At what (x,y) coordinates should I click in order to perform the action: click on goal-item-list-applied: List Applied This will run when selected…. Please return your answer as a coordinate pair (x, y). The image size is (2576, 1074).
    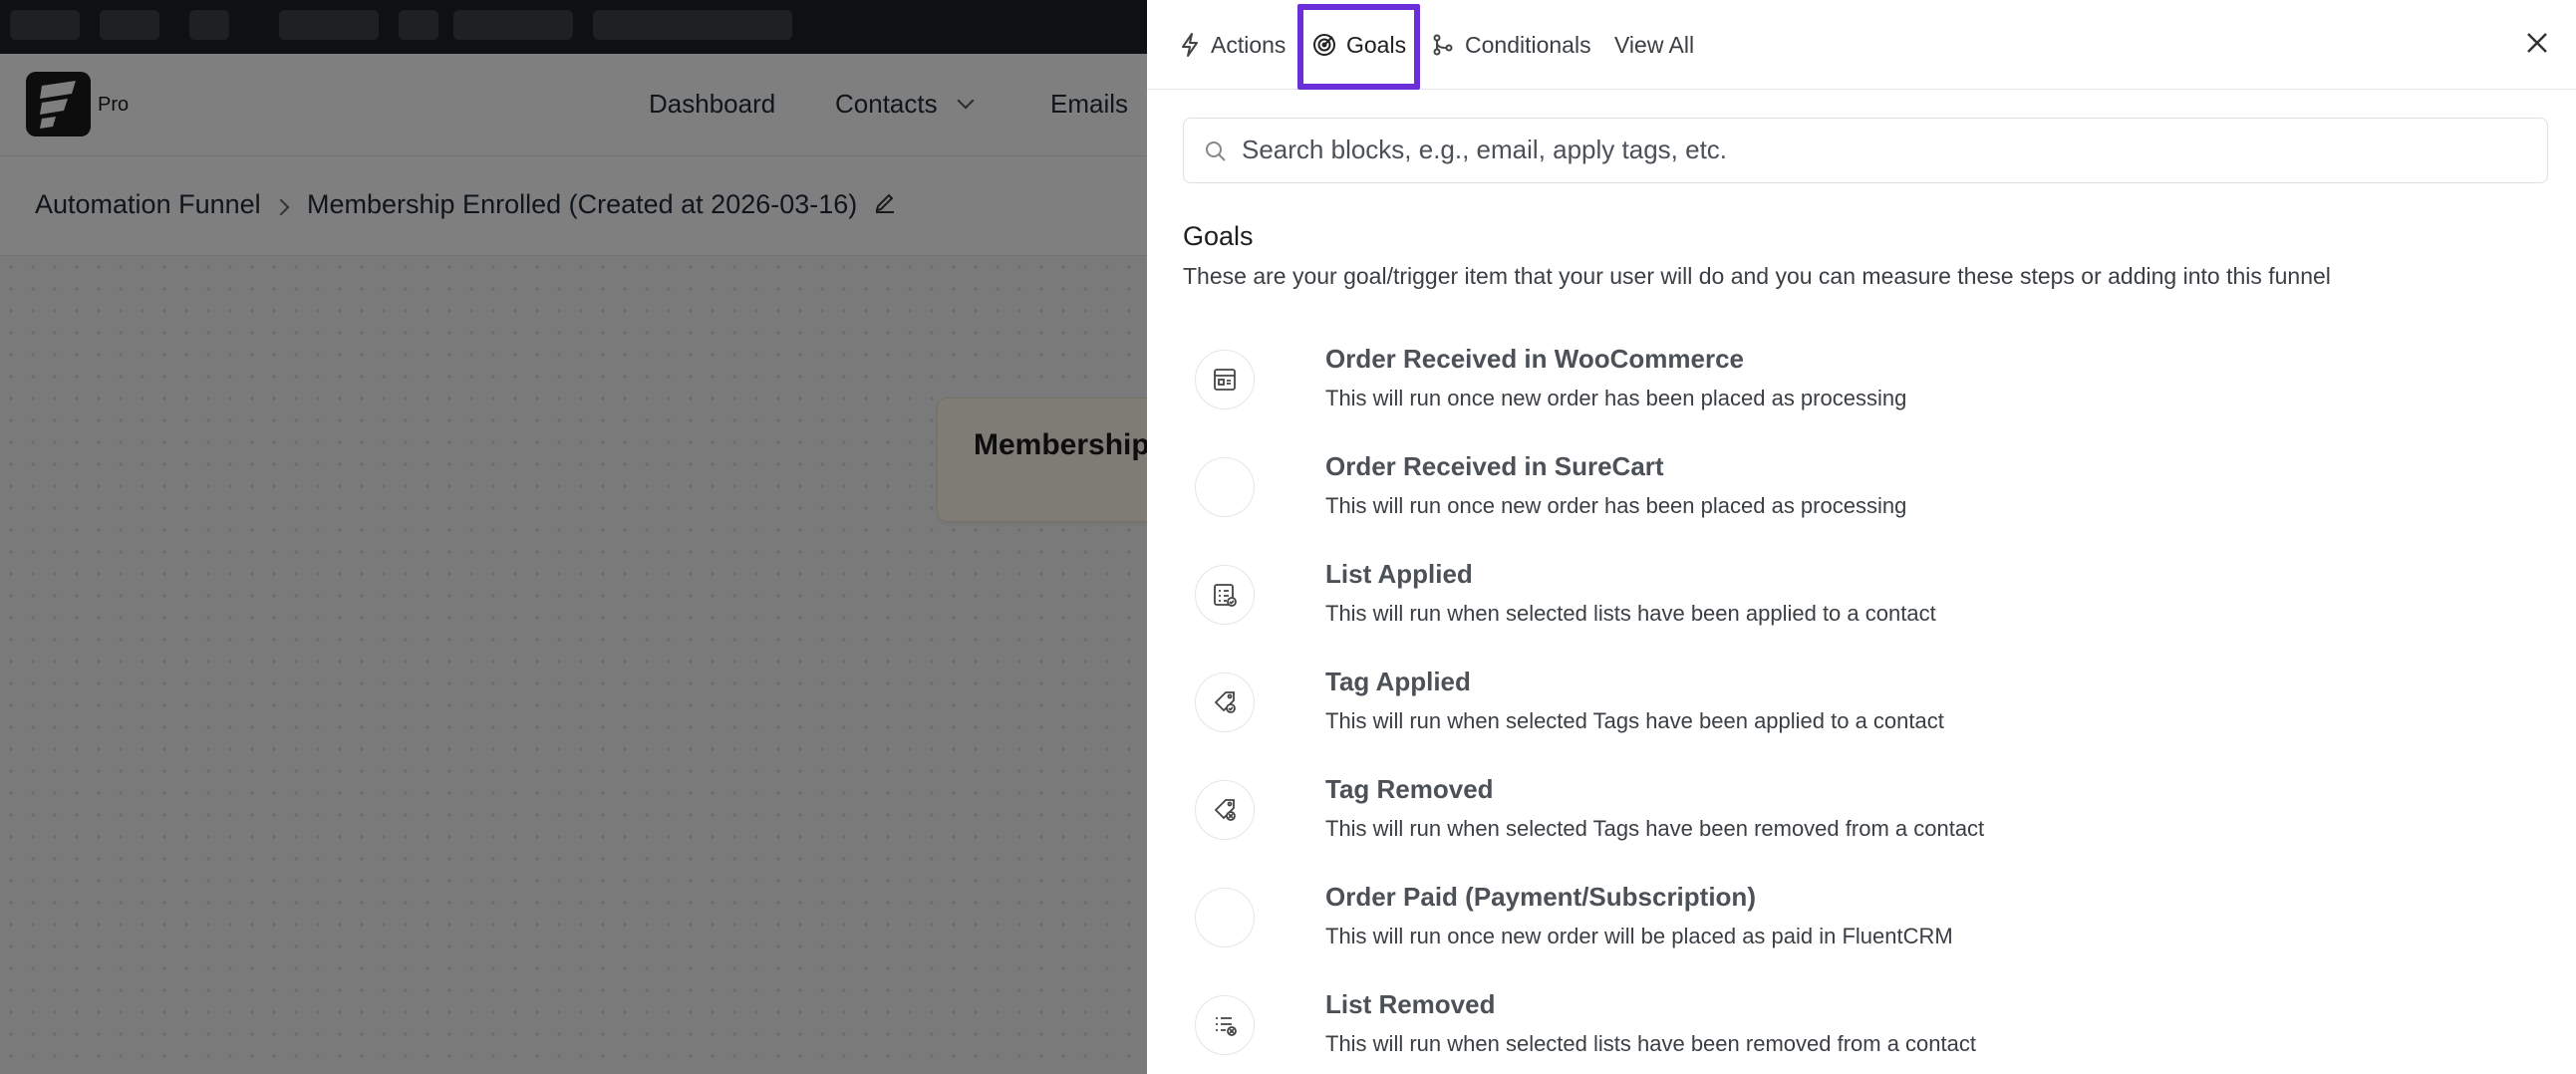
    Looking at the image, I should click on (1862, 603).